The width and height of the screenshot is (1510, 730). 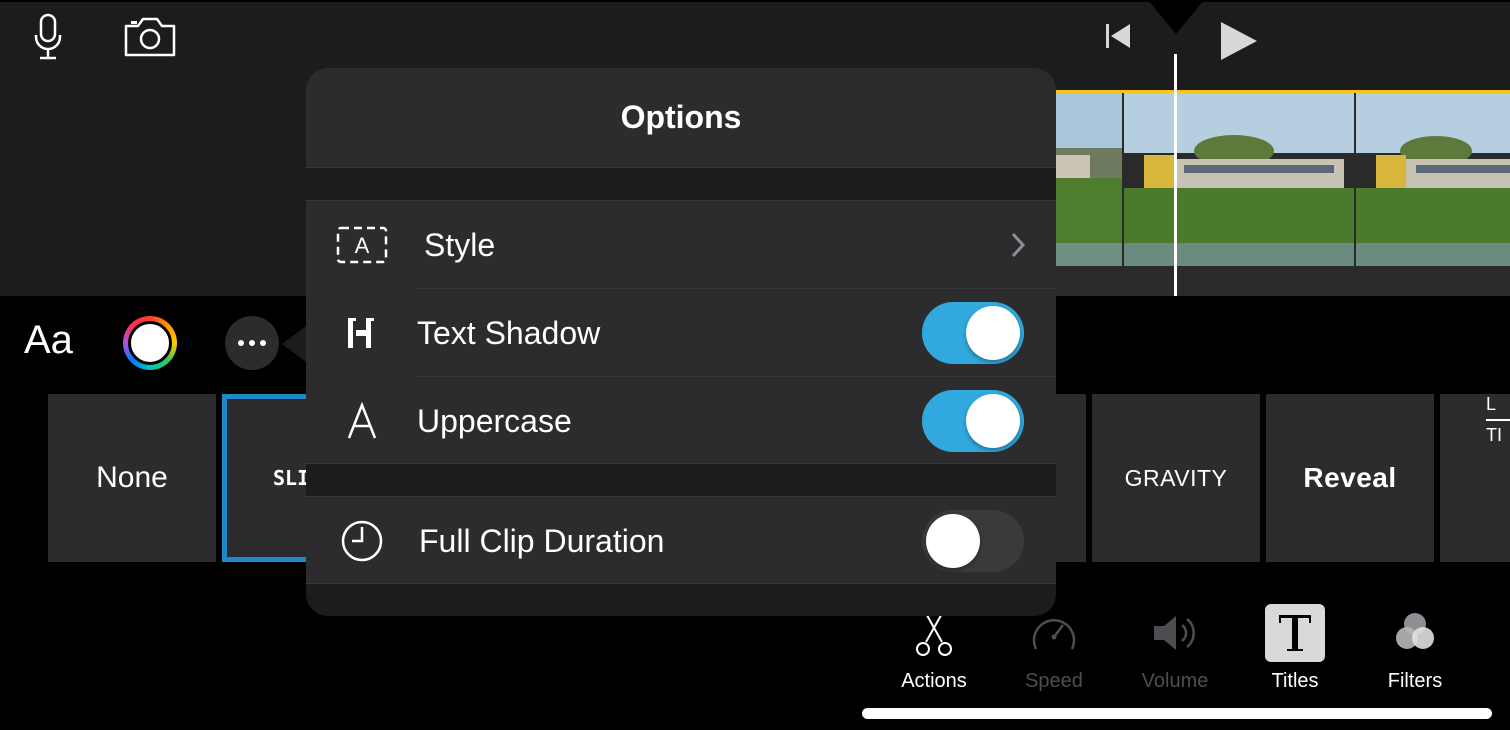 I want to click on uppercase-toggle, so click(x=973, y=421).